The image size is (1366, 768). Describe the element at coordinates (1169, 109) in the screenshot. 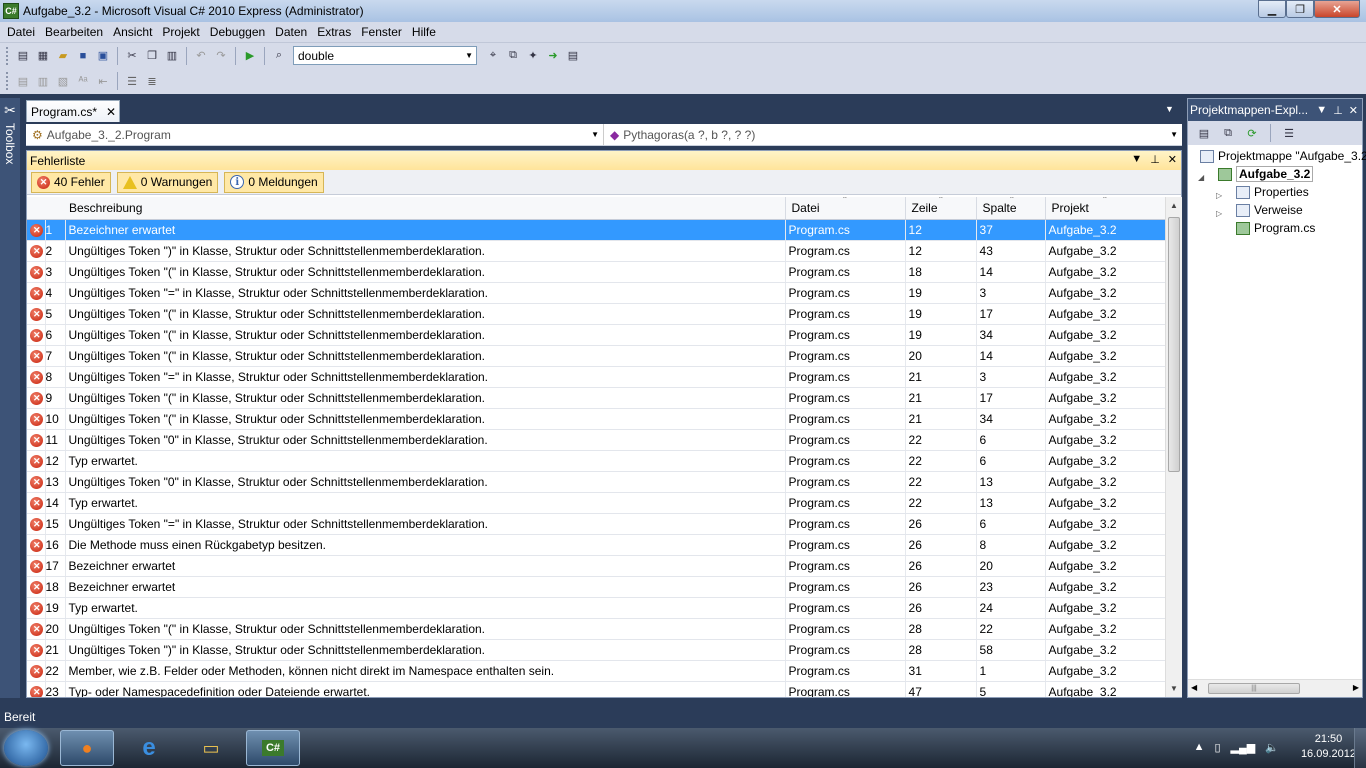

I see `tab-dropdown-icon: ▼` at that location.